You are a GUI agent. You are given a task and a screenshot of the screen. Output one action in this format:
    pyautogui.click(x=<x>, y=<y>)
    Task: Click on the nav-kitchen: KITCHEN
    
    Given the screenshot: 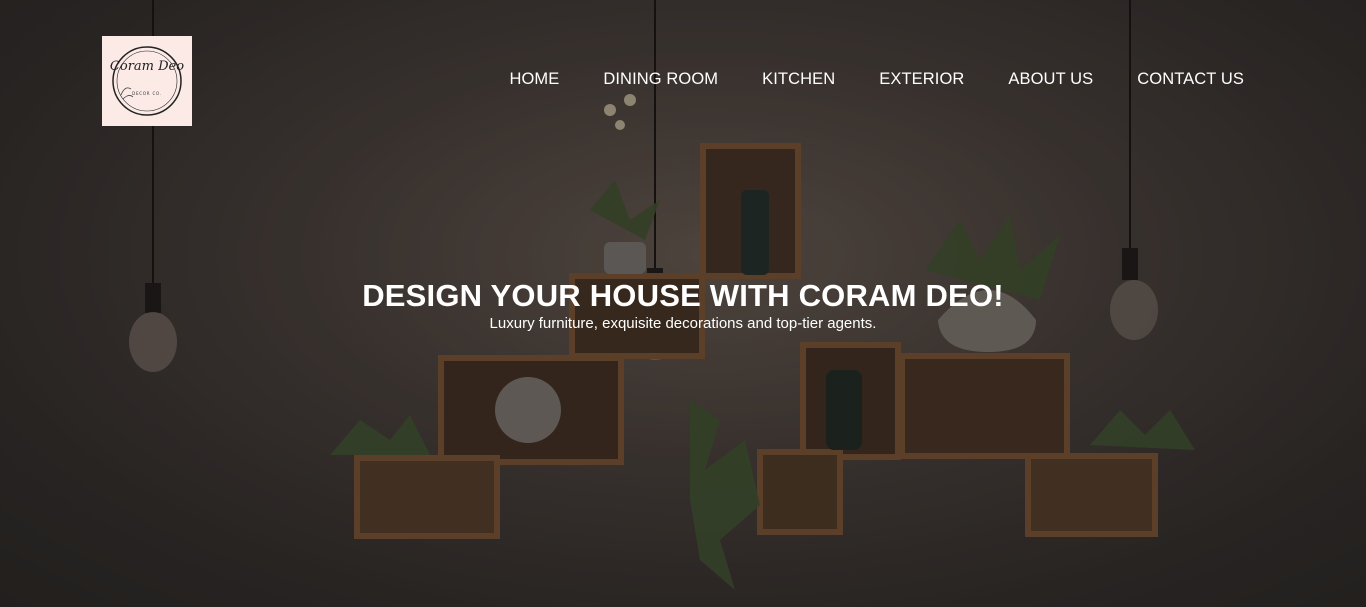 What is the action you would take?
    pyautogui.click(x=798, y=79)
    